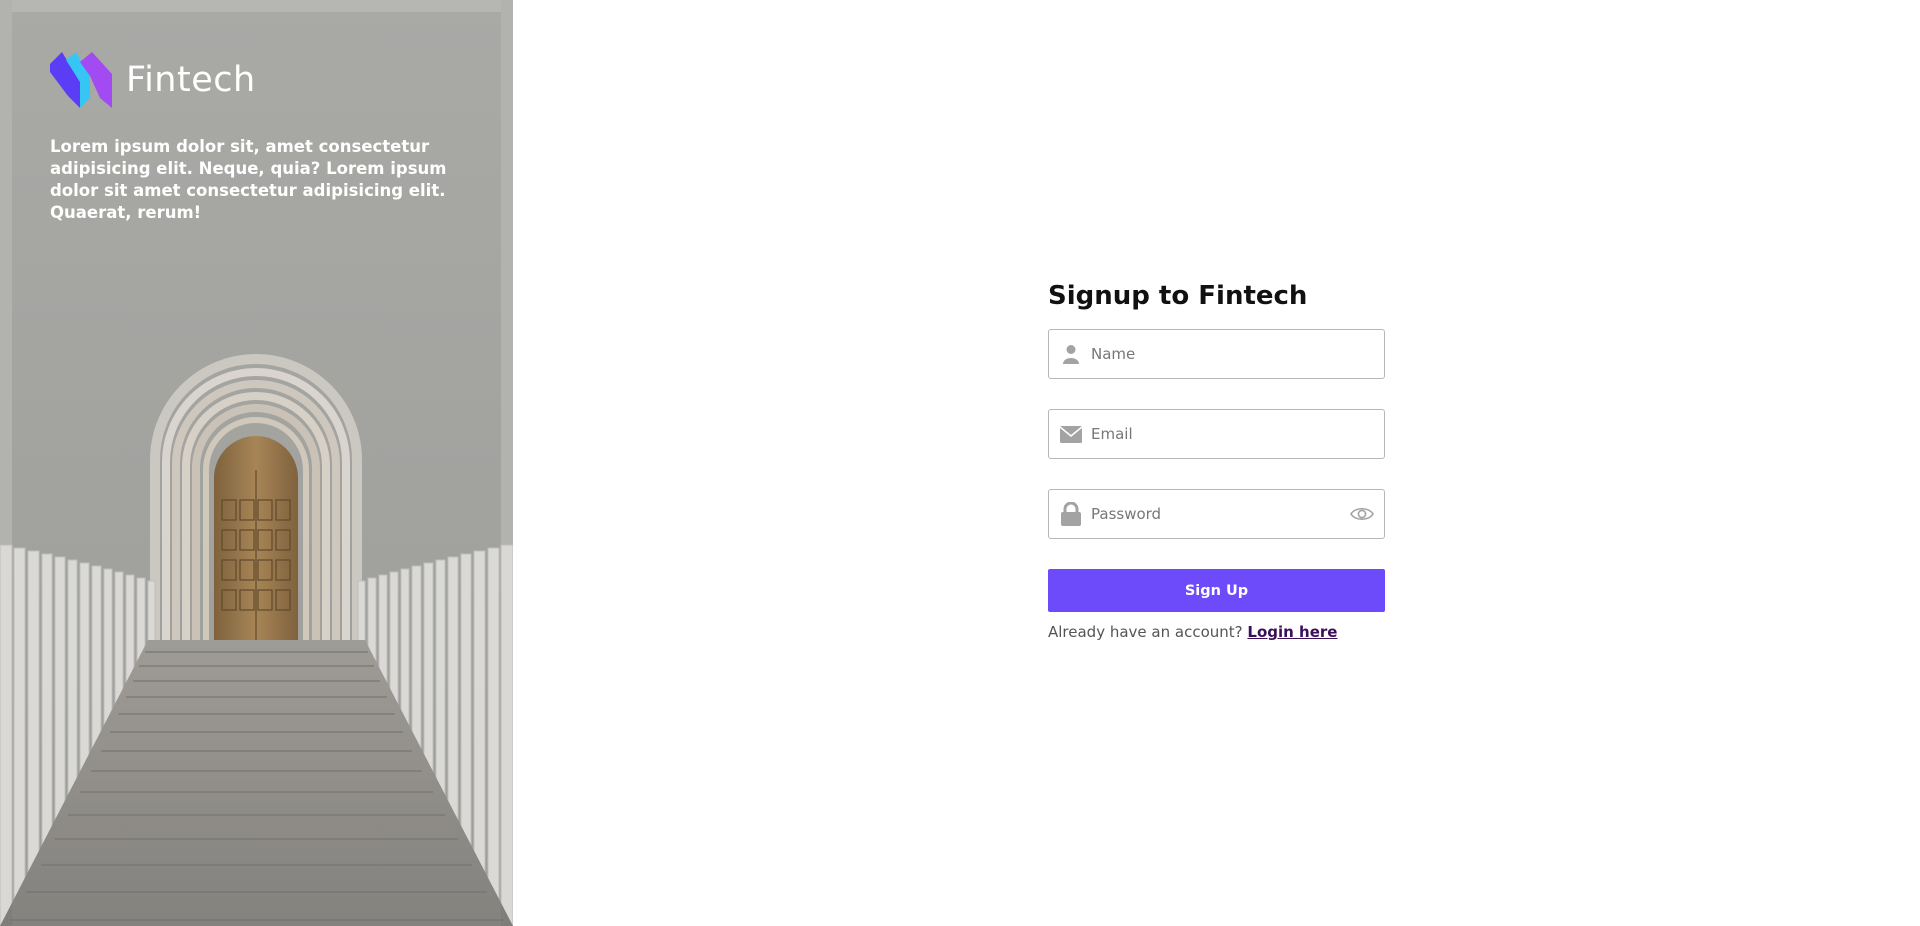  What do you see at coordinates (1071, 434) in the screenshot?
I see `envelope-icon` at bounding box center [1071, 434].